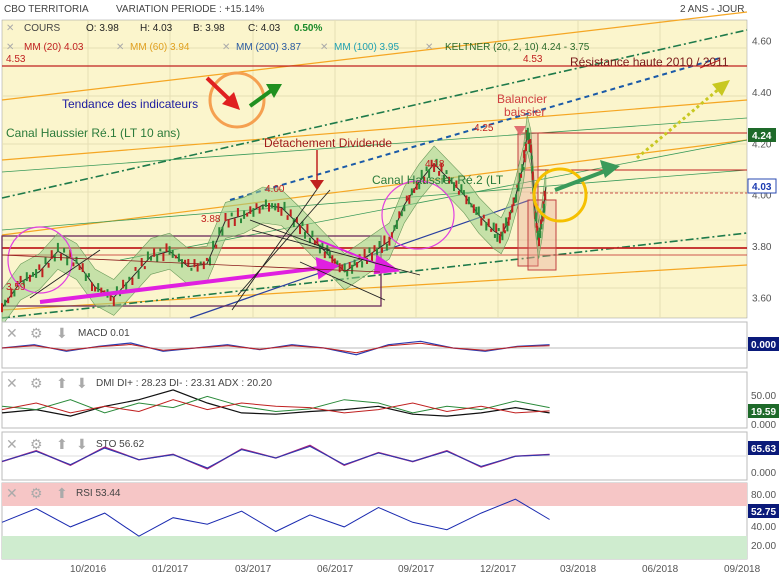 The image size is (781, 576). I want to click on indicator-tick-label: 40.00, so click(763, 527).